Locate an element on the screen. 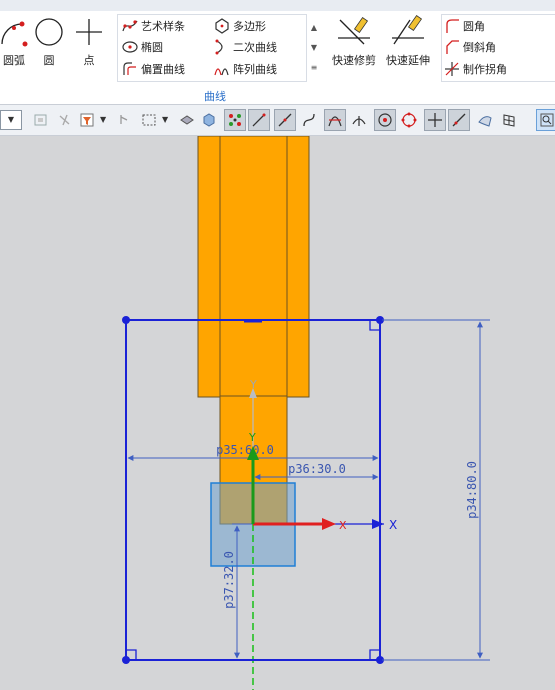 This screenshot has width=555, height=690. polygon-label: 多边形 is located at coordinates (249, 26).